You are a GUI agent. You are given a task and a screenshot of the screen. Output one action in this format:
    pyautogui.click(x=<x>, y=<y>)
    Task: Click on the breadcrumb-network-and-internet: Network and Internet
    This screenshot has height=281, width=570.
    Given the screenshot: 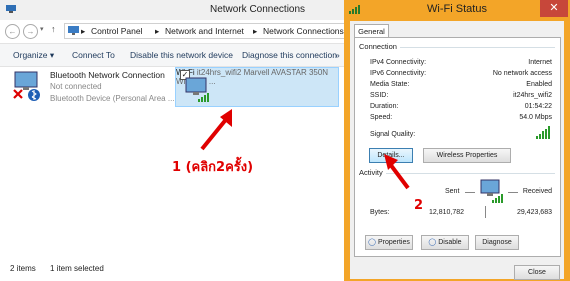 What is the action you would take?
    pyautogui.click(x=204, y=31)
    